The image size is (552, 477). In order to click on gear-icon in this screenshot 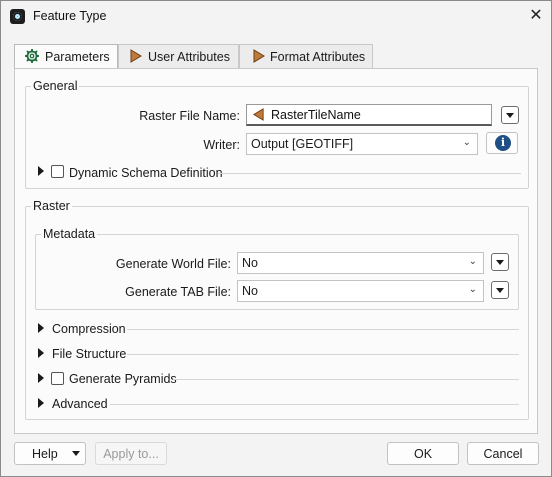, I will do `click(32, 56)`.